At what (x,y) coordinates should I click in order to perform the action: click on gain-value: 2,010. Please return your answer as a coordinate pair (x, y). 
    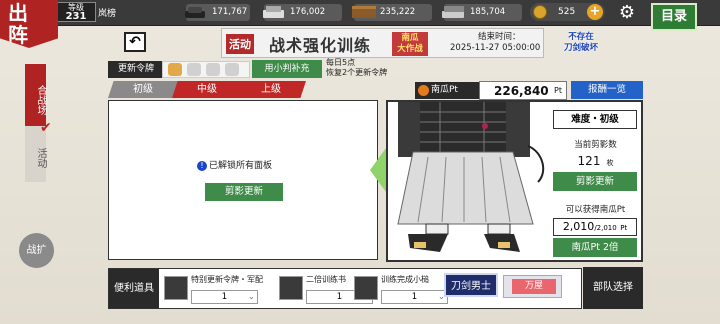
    Looking at the image, I should click on (578, 226).